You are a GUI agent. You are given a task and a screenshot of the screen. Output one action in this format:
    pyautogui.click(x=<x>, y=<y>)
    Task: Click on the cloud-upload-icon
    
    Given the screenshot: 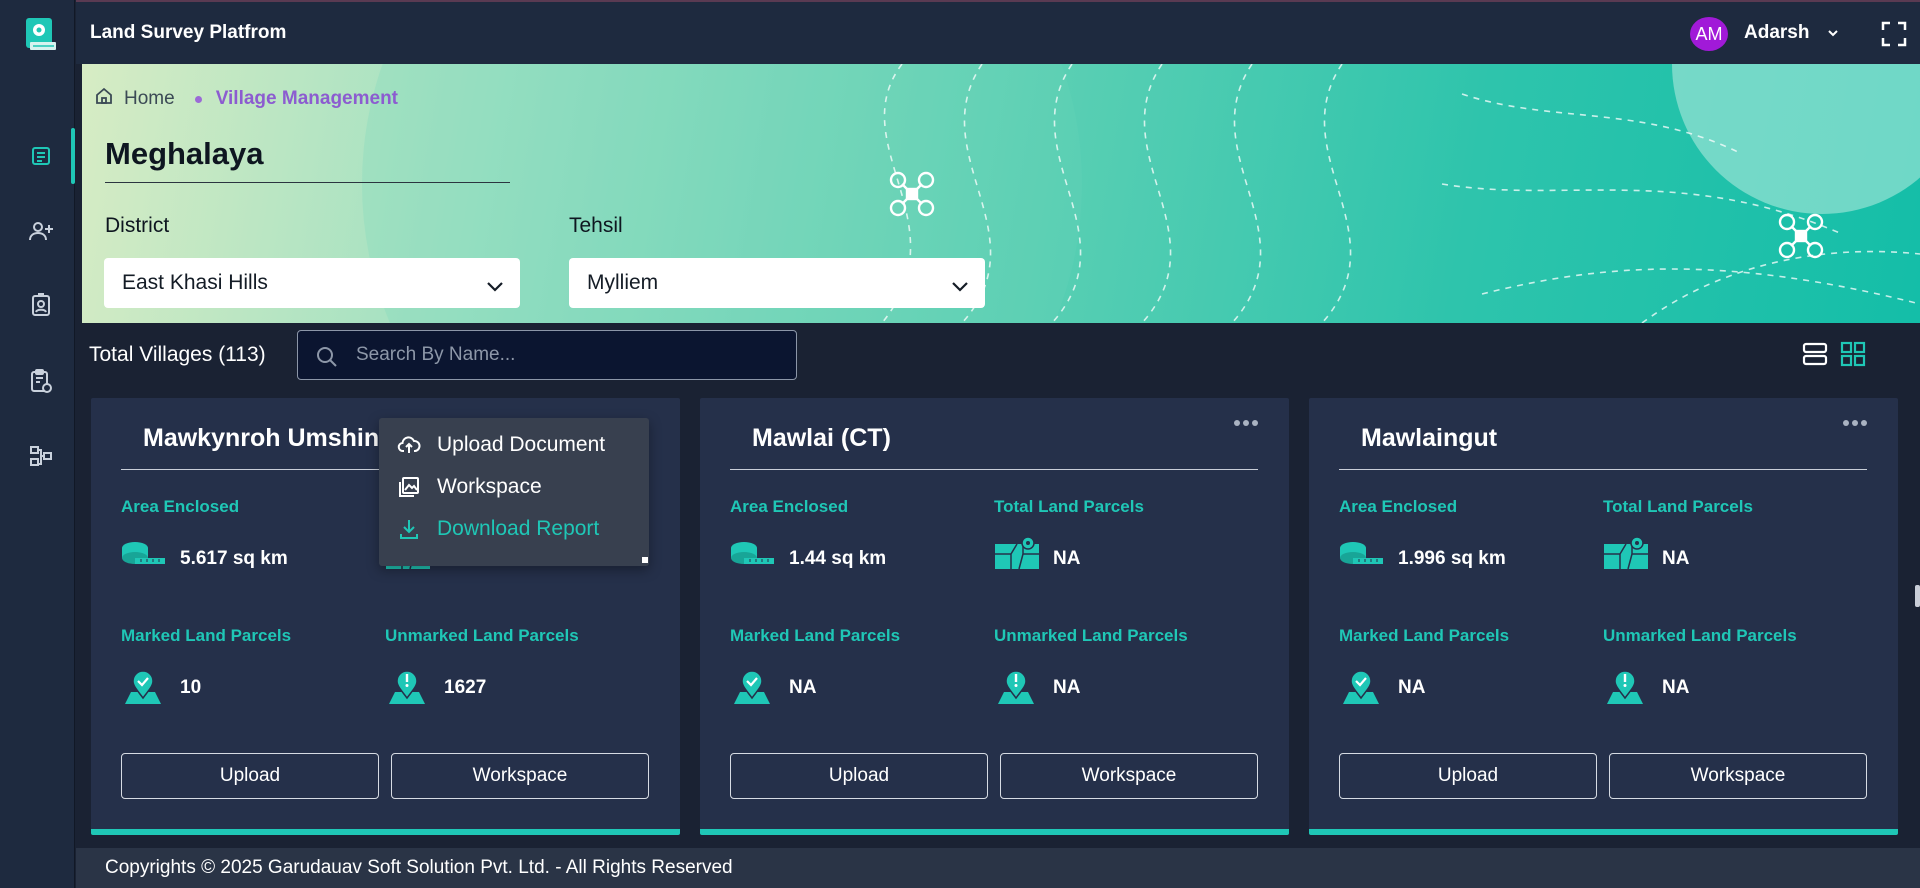 What is the action you would take?
    pyautogui.click(x=409, y=445)
    